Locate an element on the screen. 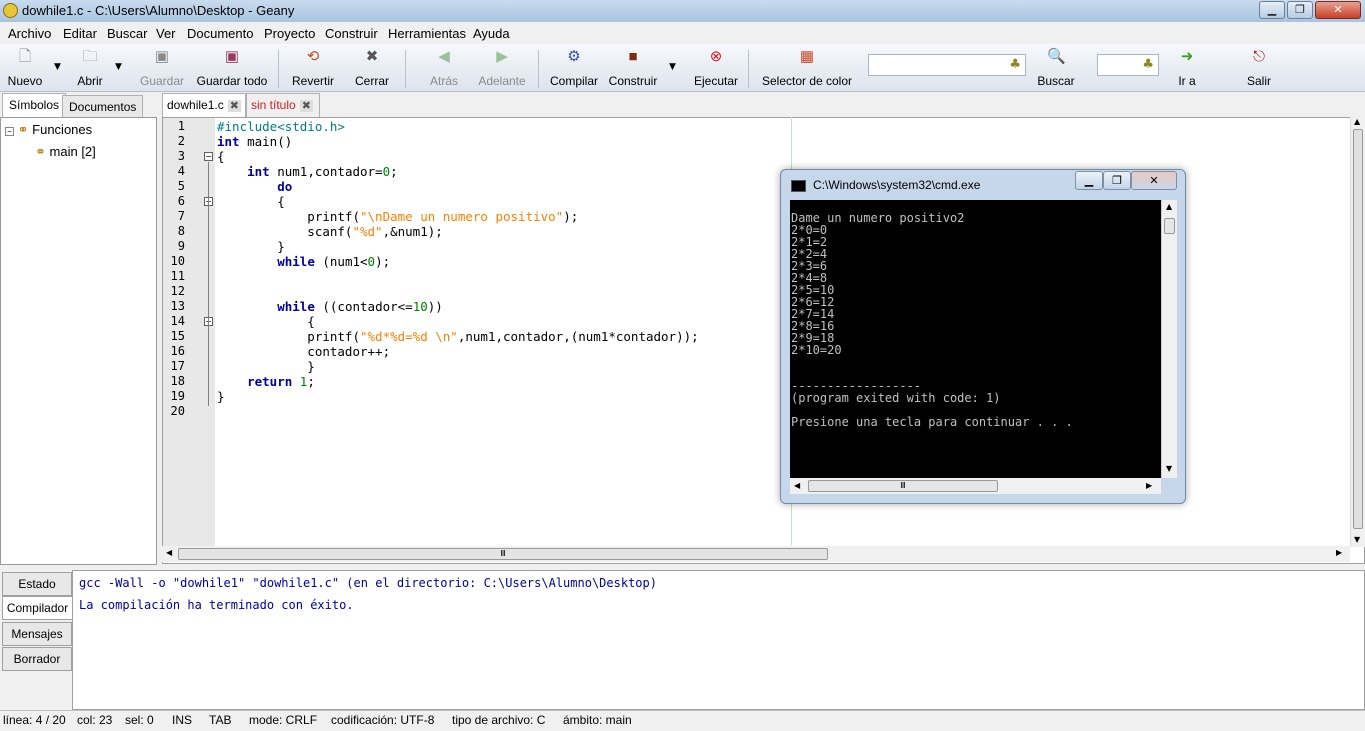  tab-compiler: Compilador is located at coordinates (37, 608).